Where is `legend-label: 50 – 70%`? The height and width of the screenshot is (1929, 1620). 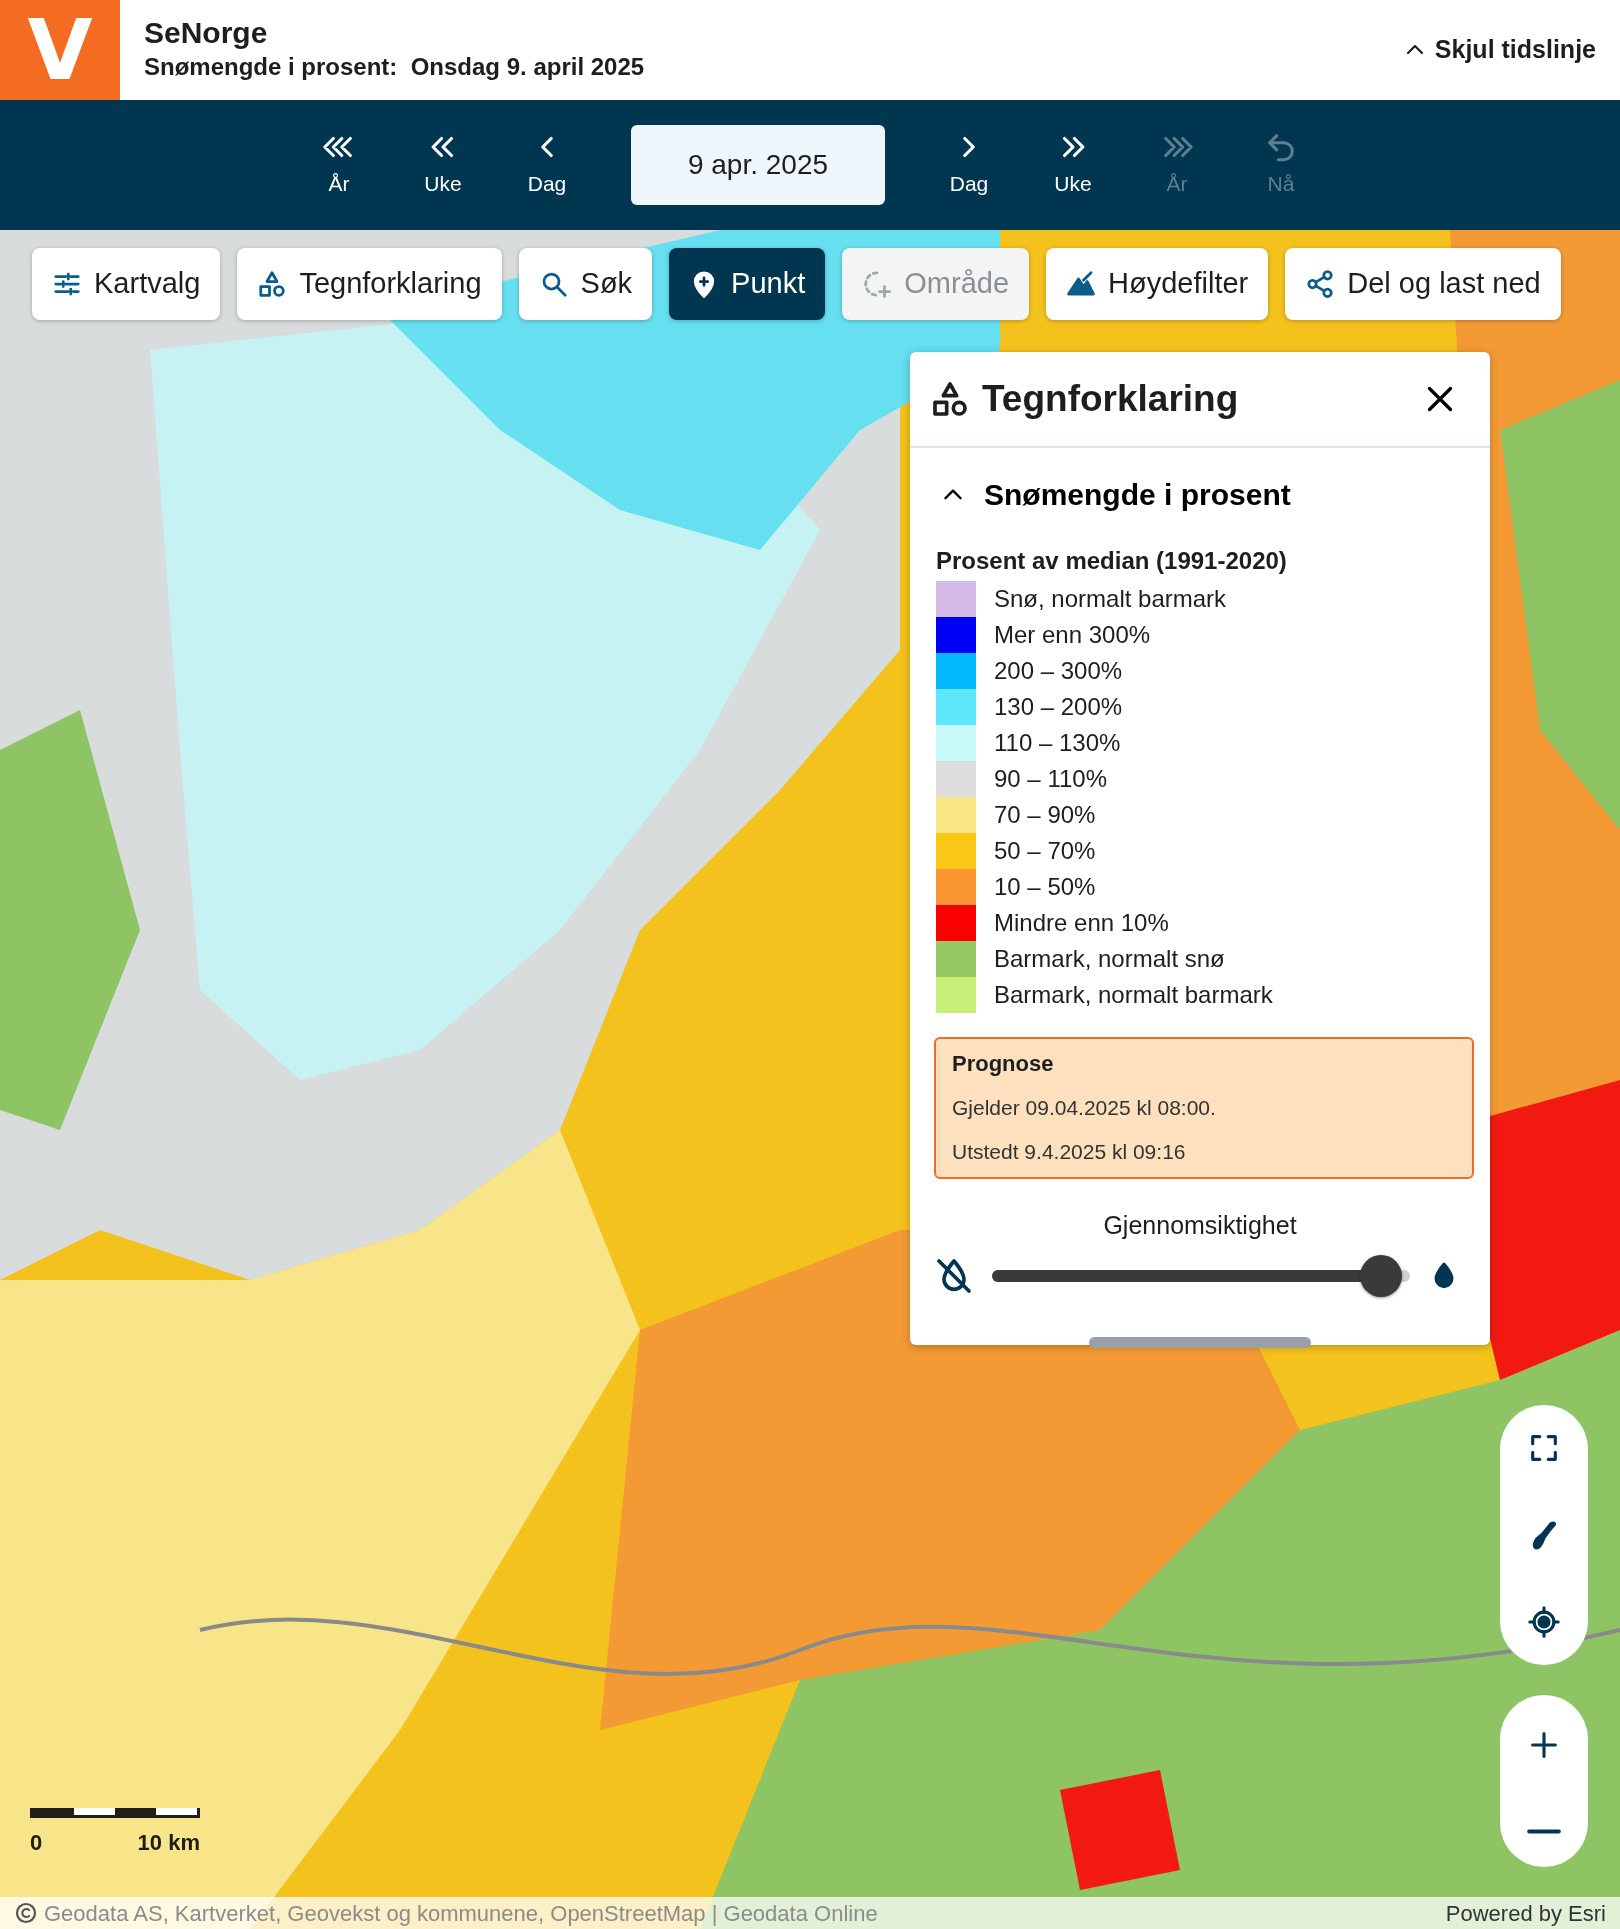 legend-label: 50 – 70% is located at coordinates (1045, 851).